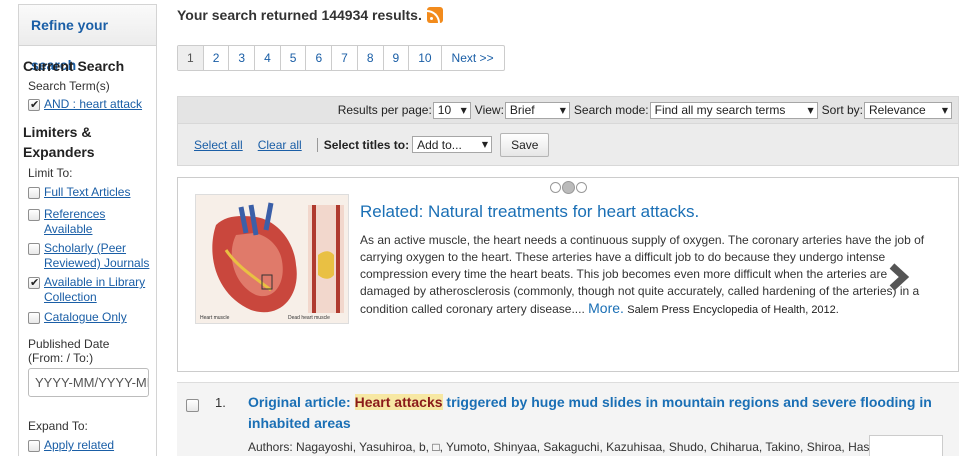 The height and width of the screenshot is (456, 979). Describe the element at coordinates (489, 110) in the screenshot. I see `view-label: View:` at that location.